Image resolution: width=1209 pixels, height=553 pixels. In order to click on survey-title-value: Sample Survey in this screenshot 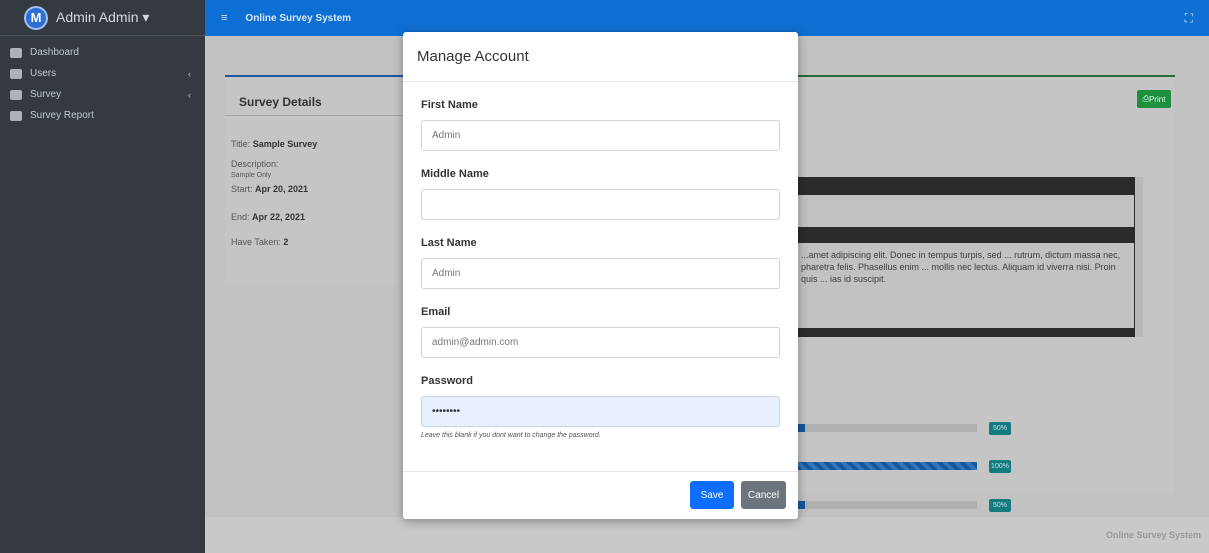, I will do `click(285, 144)`.